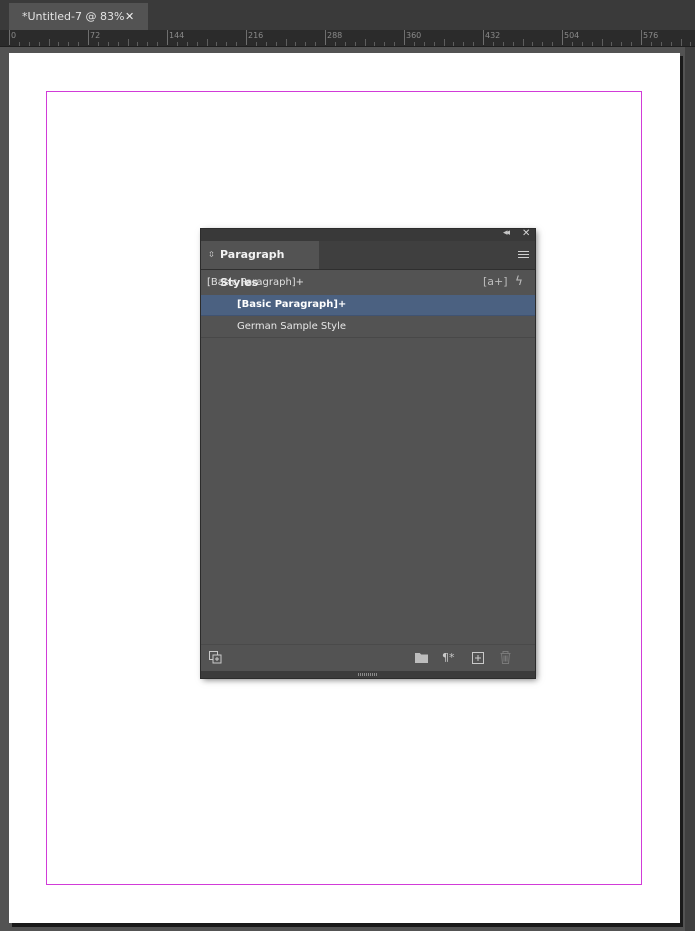  Describe the element at coordinates (256, 35) in the screenshot. I see `ruler-label: 216` at that location.